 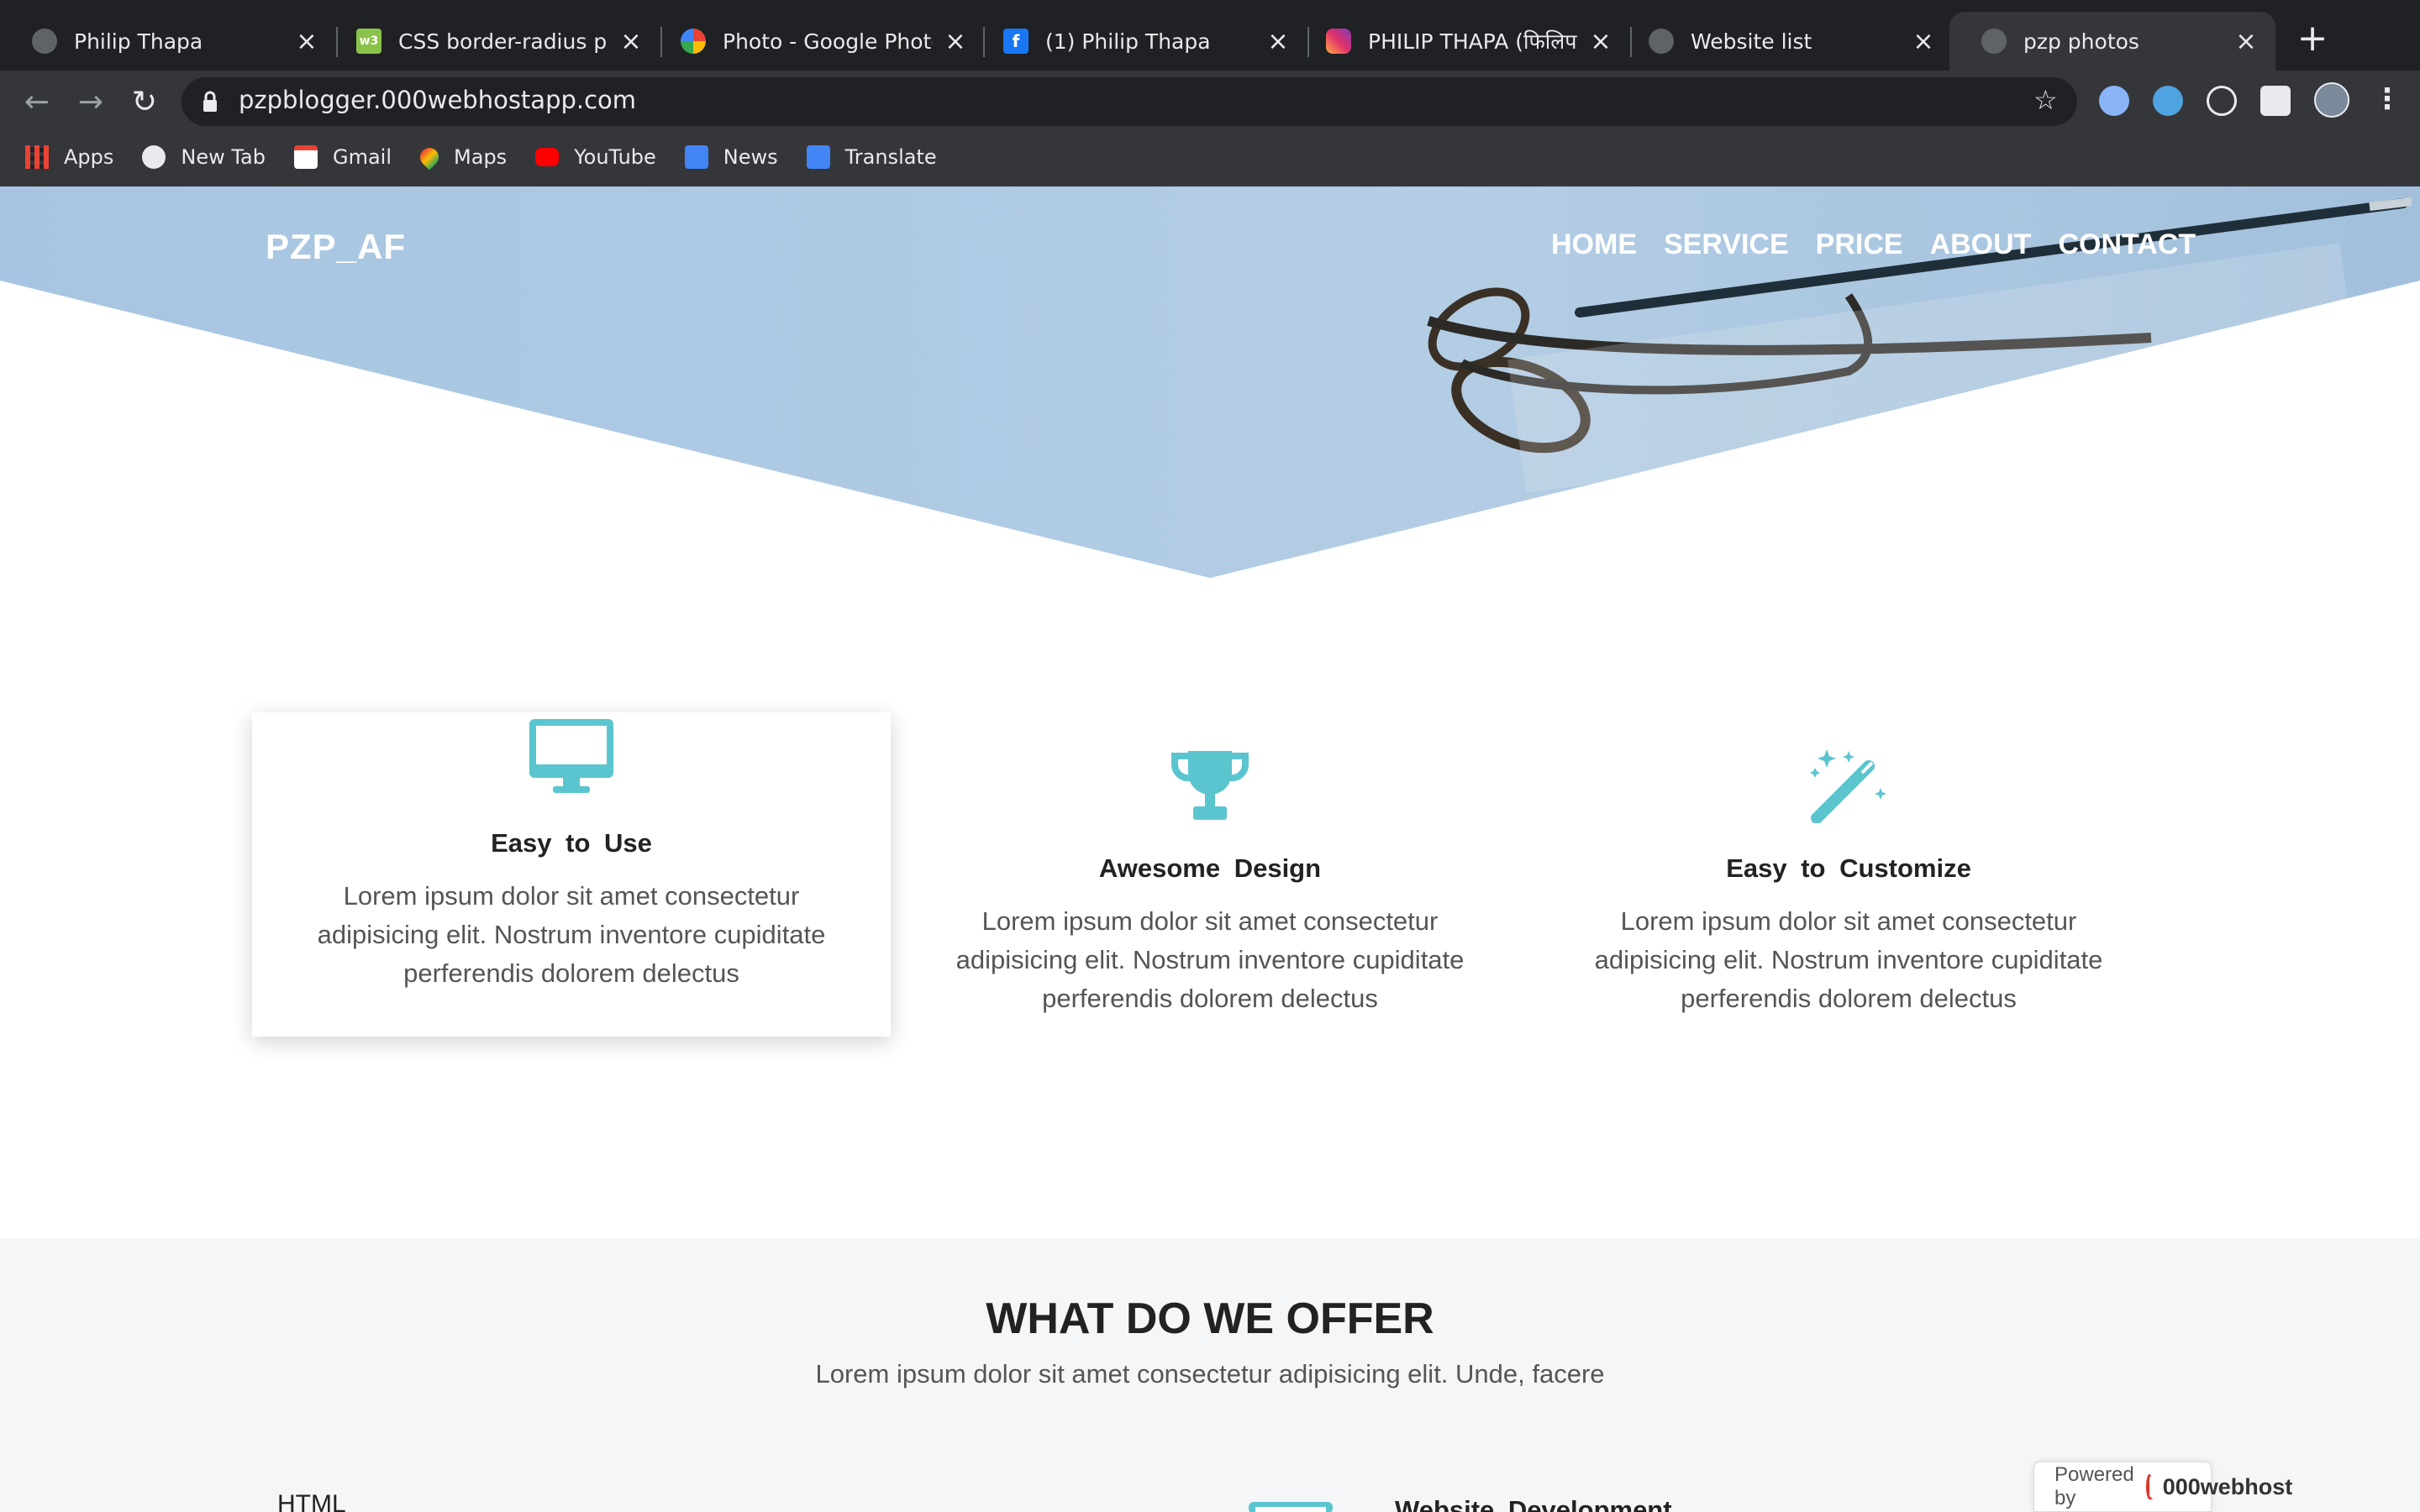 What do you see at coordinates (90, 102) in the screenshot?
I see `forward-icon: →` at bounding box center [90, 102].